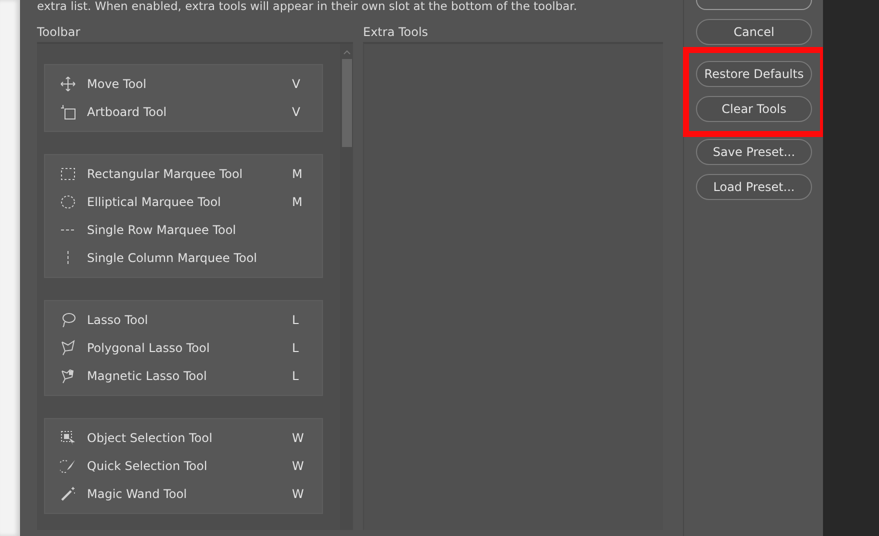  Describe the element at coordinates (68, 494) in the screenshot. I see `magic-wand-icon` at that location.